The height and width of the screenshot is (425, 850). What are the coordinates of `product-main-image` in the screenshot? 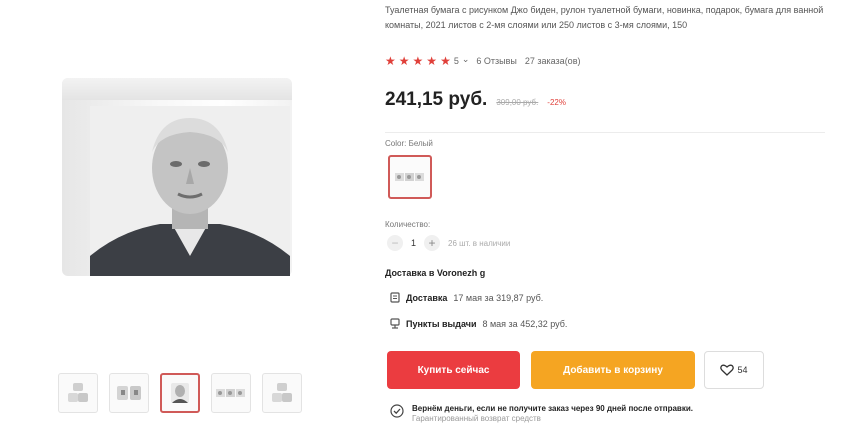 It's located at (177, 177).